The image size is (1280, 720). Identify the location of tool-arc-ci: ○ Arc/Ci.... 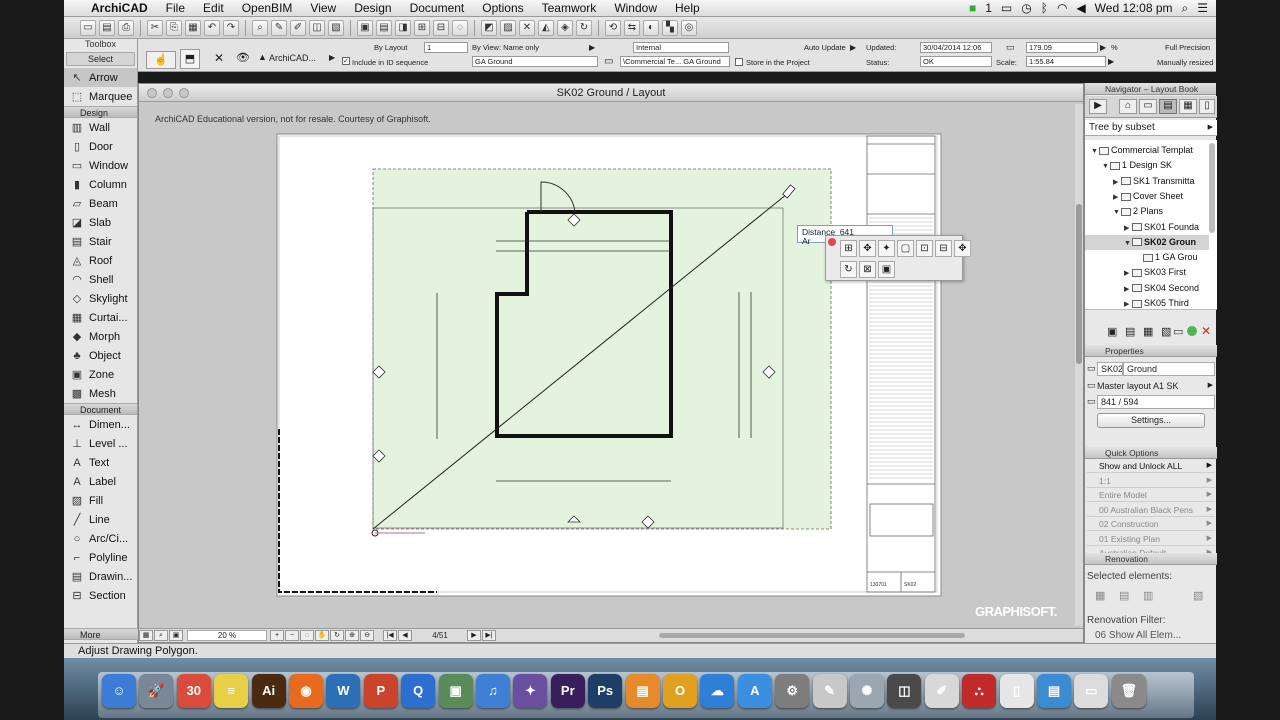
(100, 538).